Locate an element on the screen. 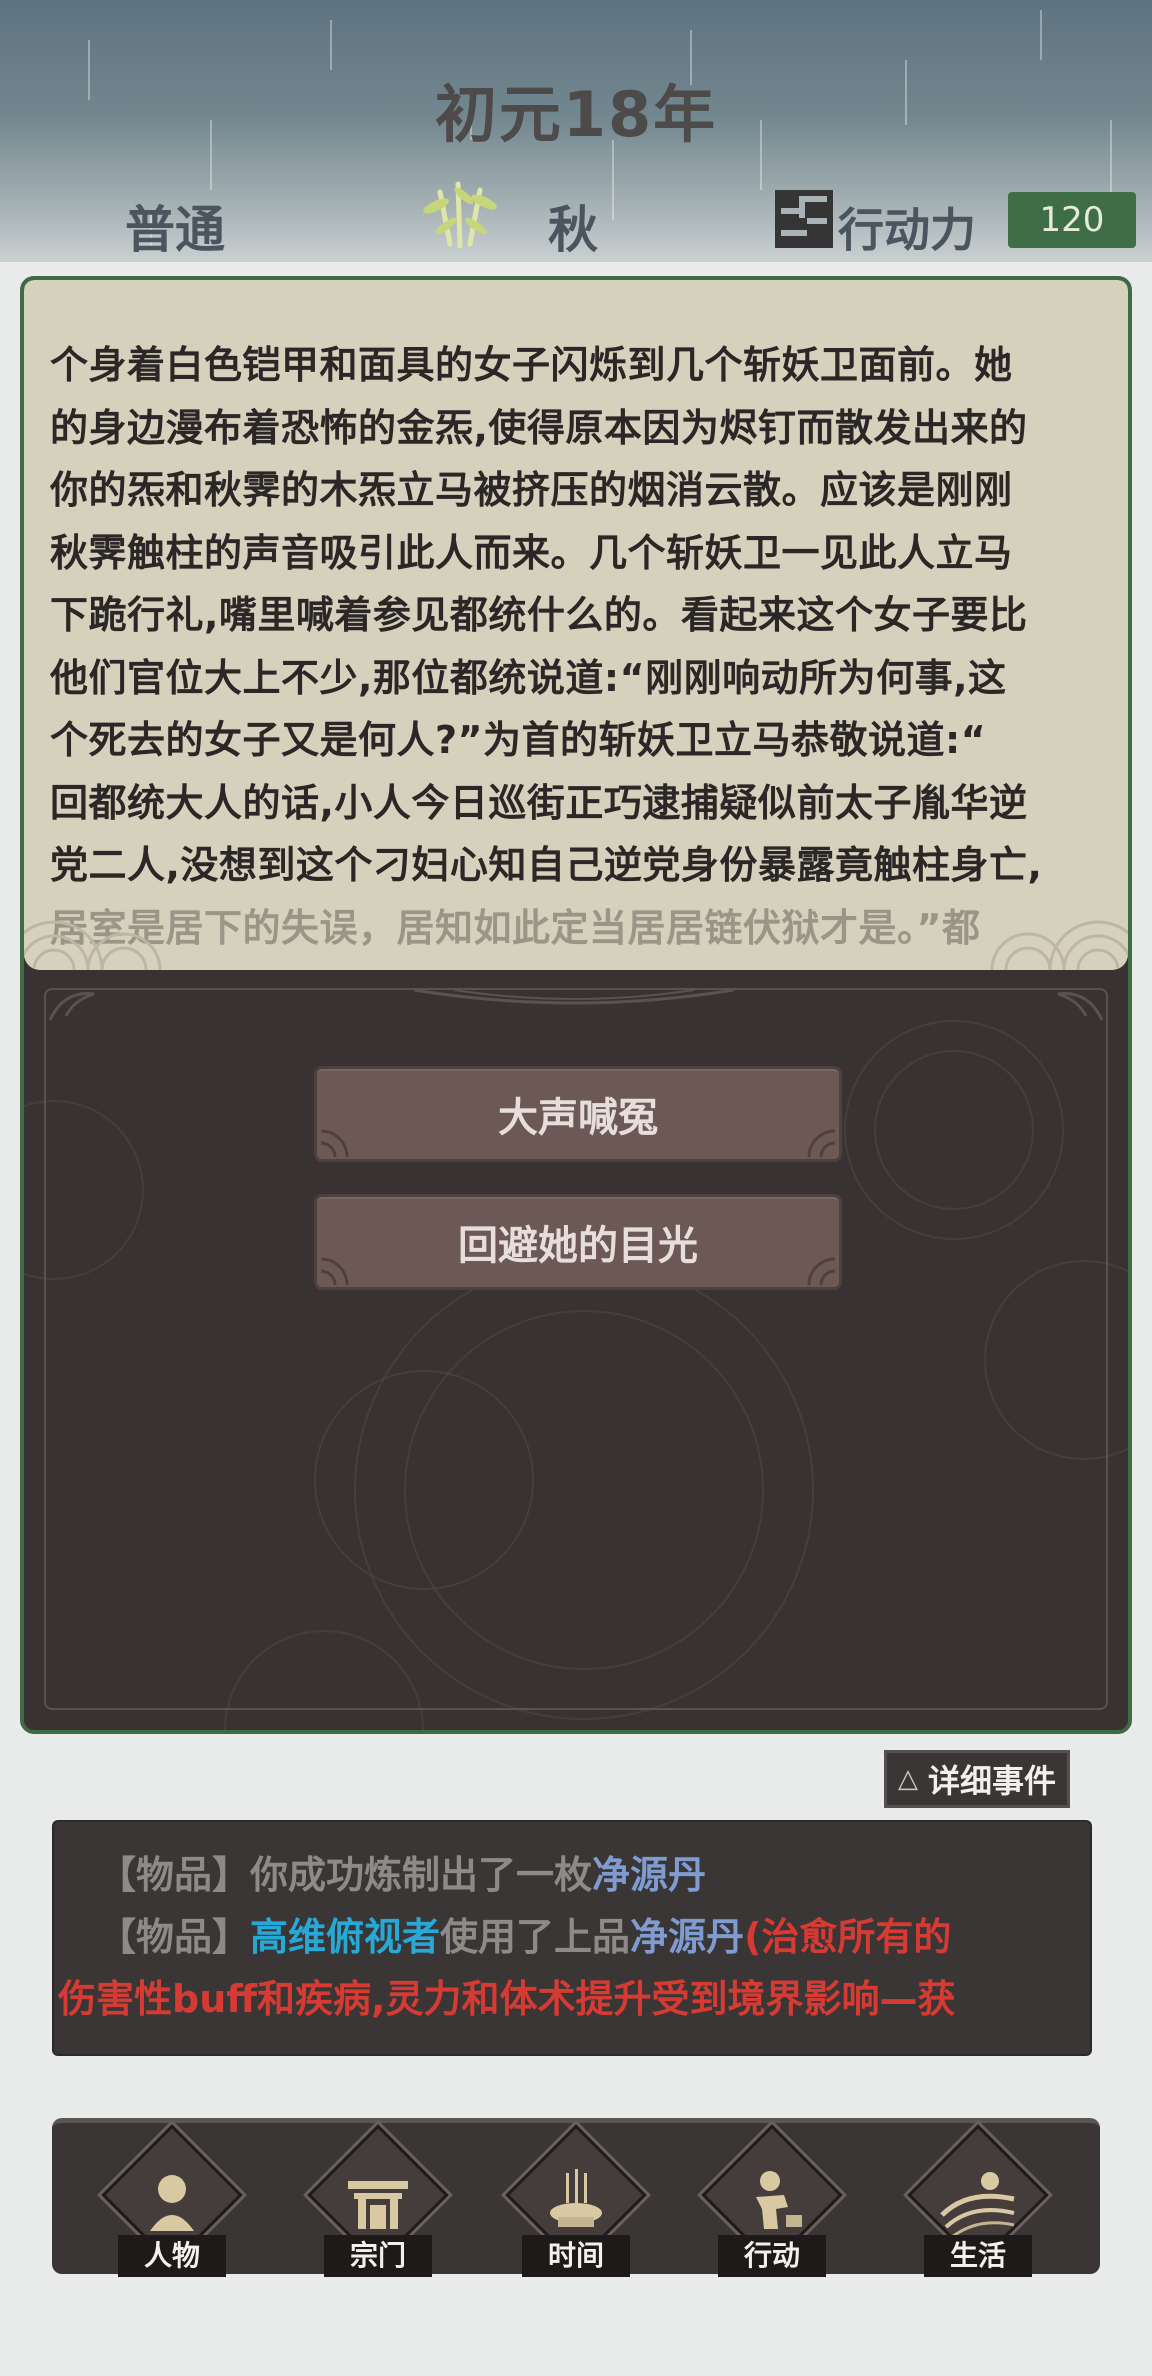 The image size is (1152, 2376). nav-item-character: 人物 is located at coordinates (164, 2201).